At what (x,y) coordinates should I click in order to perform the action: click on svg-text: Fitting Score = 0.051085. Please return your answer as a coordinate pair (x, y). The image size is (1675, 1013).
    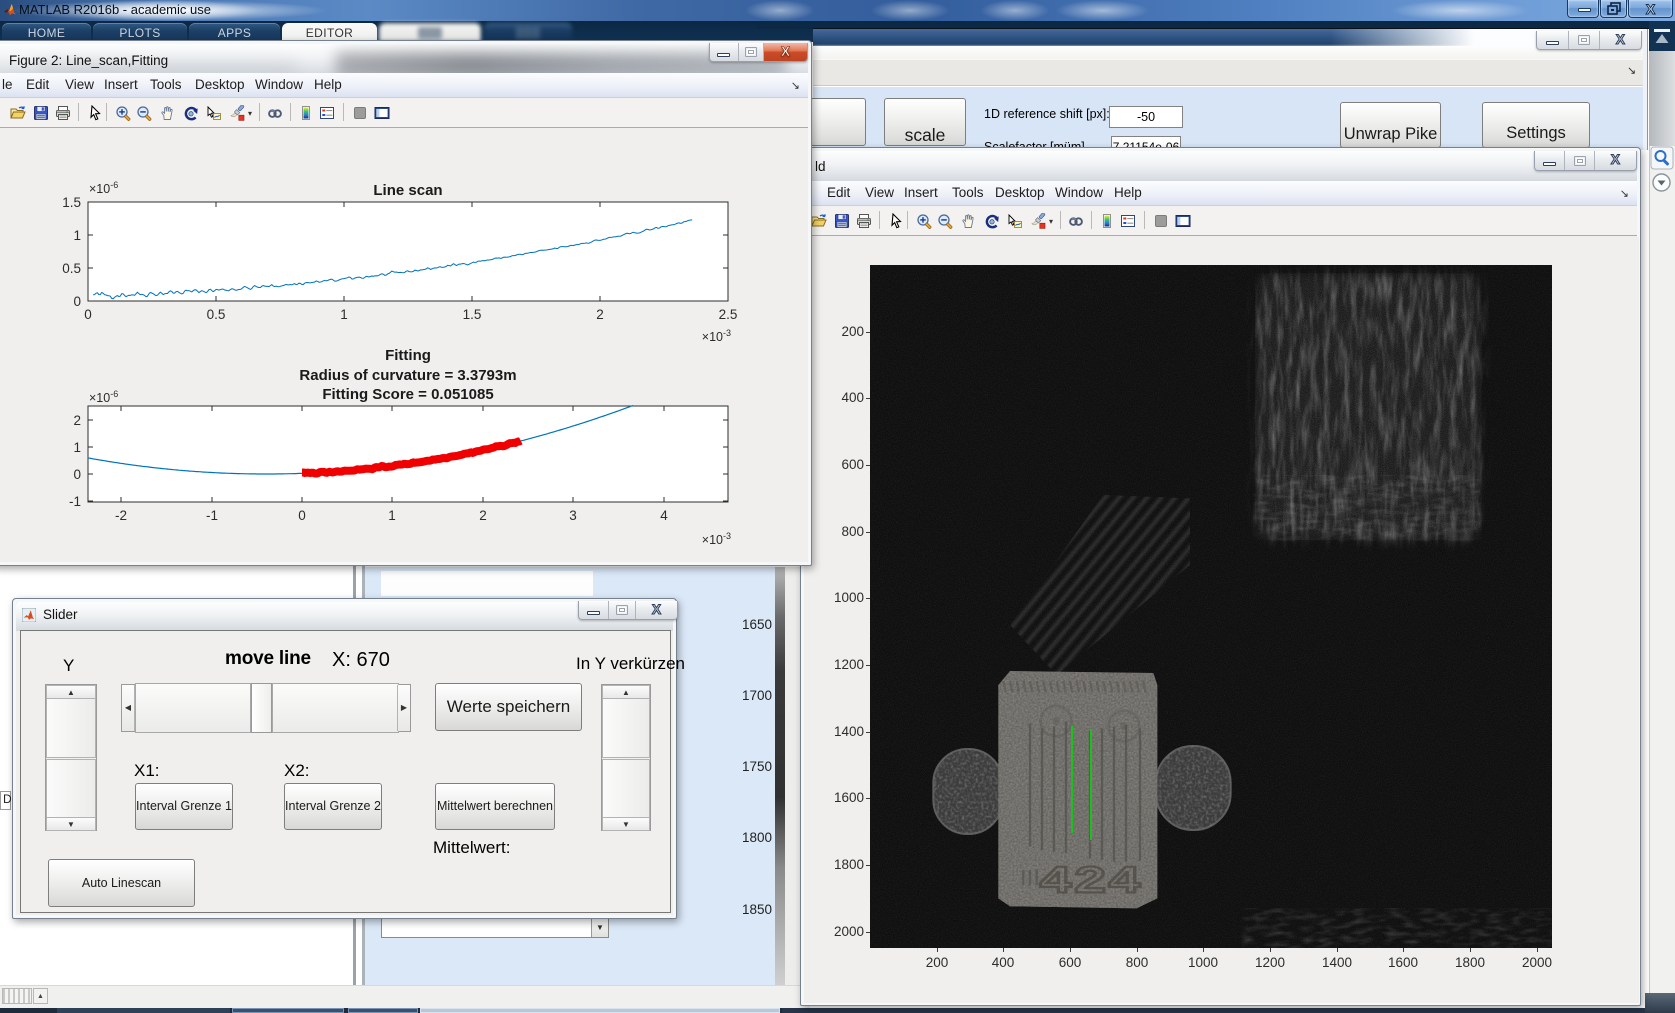
    Looking at the image, I should click on (407, 394).